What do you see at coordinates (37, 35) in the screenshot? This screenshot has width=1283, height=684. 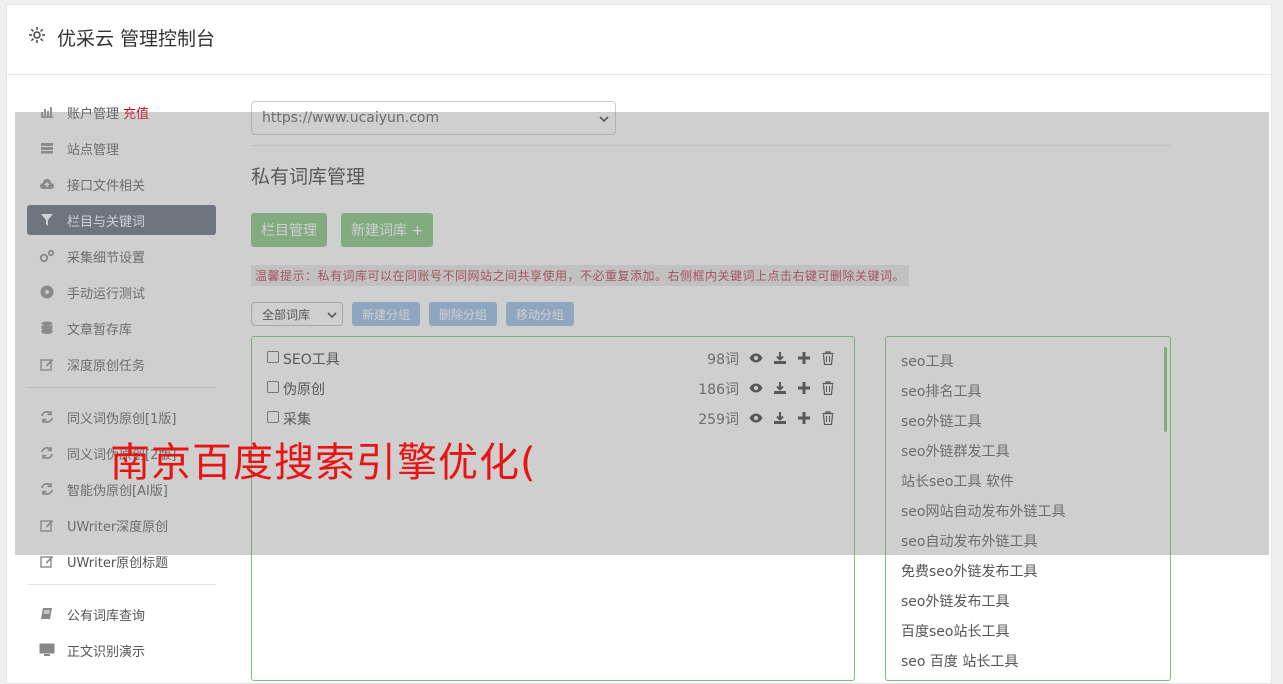 I see `gear-icon` at bounding box center [37, 35].